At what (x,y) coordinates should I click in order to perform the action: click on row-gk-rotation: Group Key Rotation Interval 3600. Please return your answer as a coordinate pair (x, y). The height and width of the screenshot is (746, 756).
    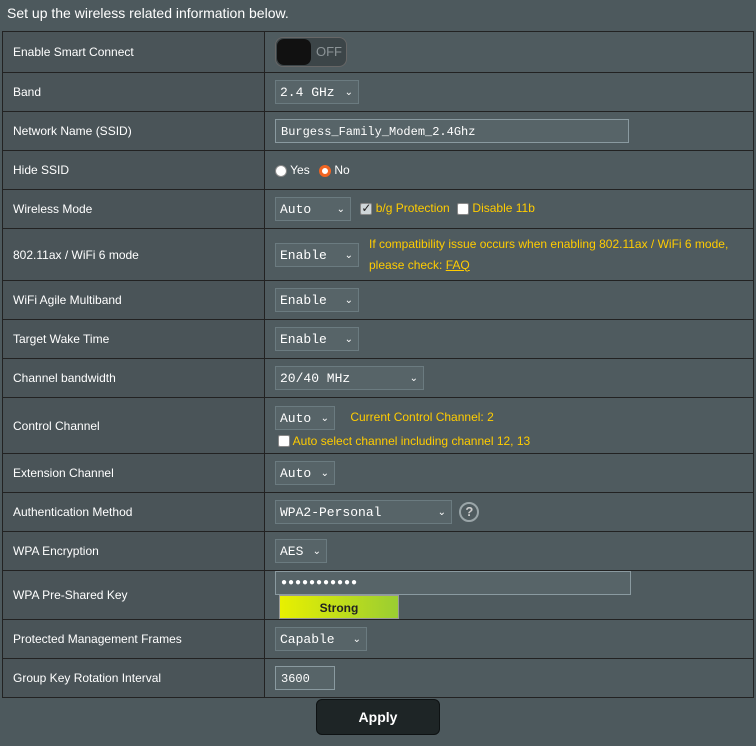
    Looking at the image, I should click on (378, 678).